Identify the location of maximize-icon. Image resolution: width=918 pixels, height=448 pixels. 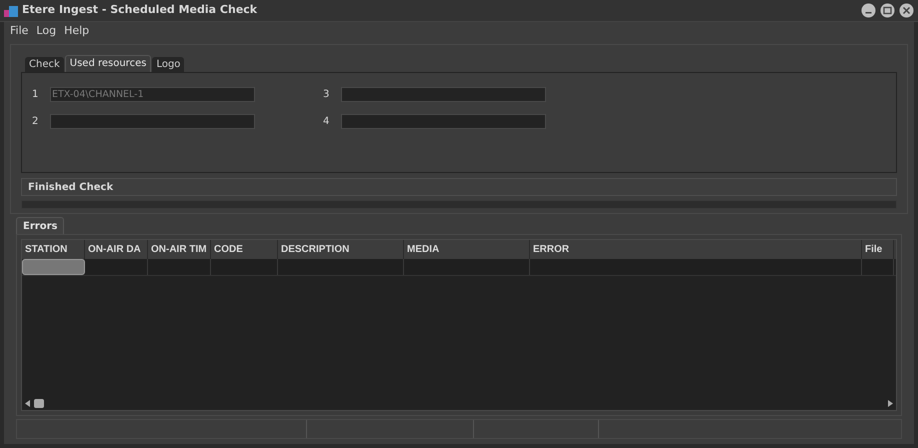
(887, 10).